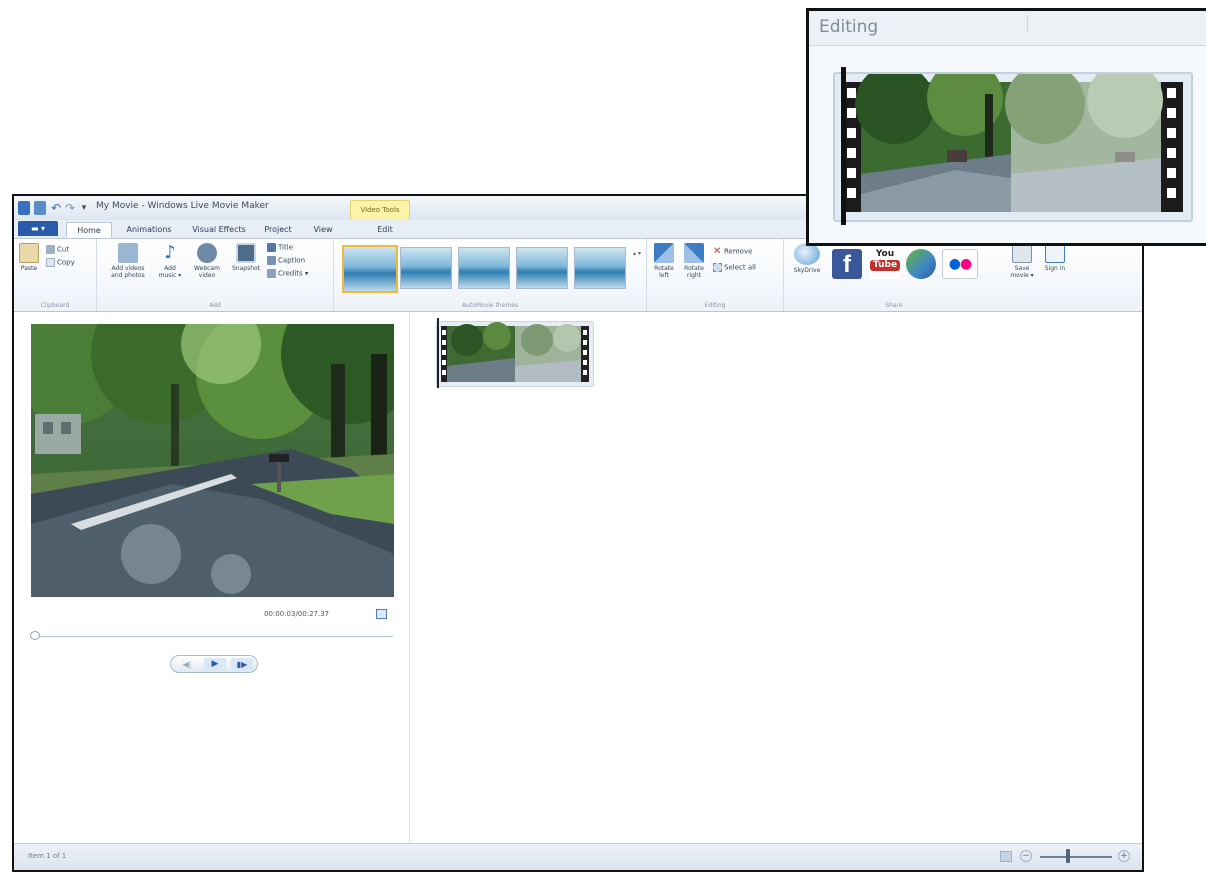  What do you see at coordinates (490, 305) in the screenshot?
I see `themes-group-label: AutoMovie themes` at bounding box center [490, 305].